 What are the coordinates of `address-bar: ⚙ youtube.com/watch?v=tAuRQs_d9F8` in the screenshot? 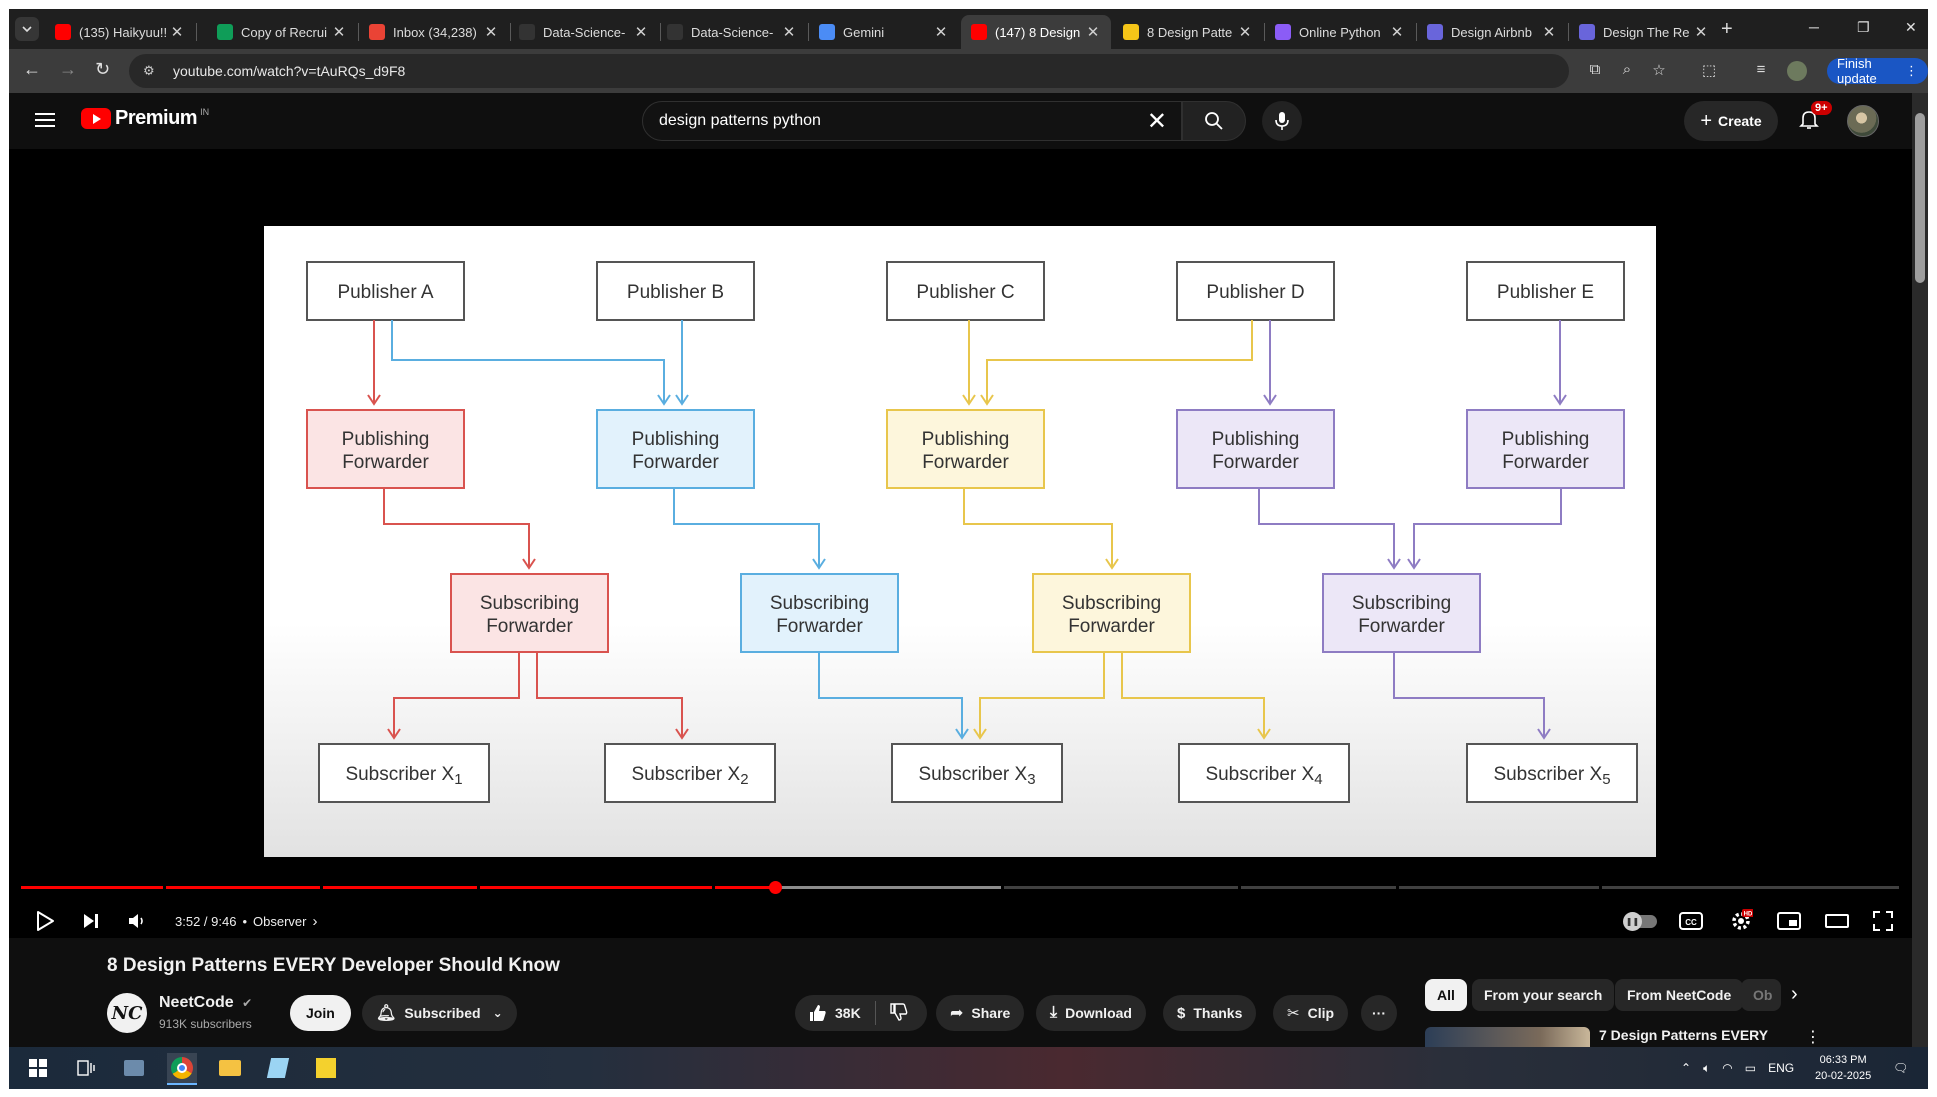 It's located at (849, 71).